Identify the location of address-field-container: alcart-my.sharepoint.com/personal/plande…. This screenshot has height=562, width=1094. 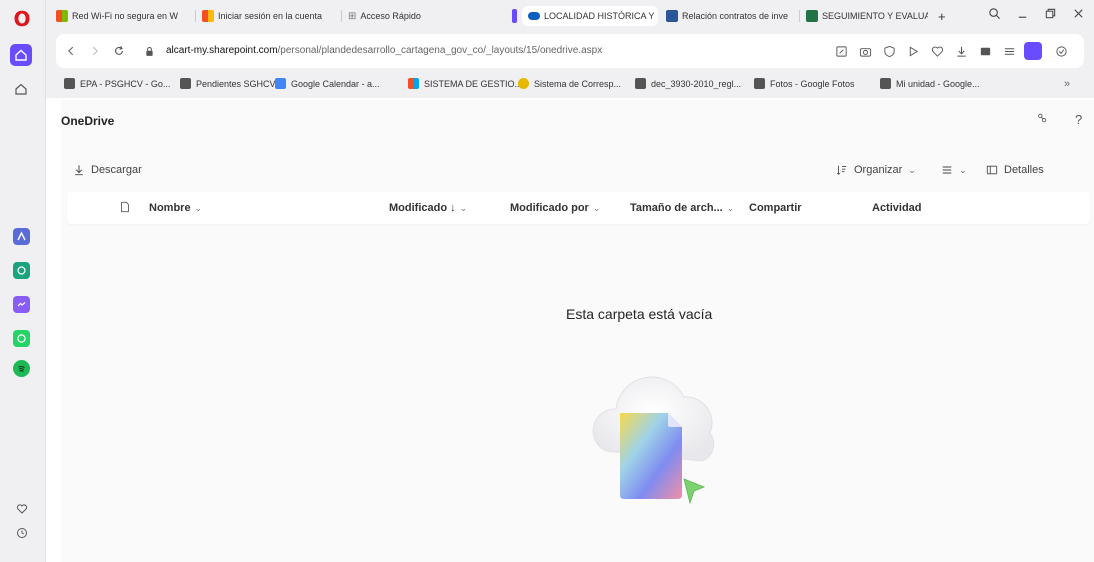
(570, 51).